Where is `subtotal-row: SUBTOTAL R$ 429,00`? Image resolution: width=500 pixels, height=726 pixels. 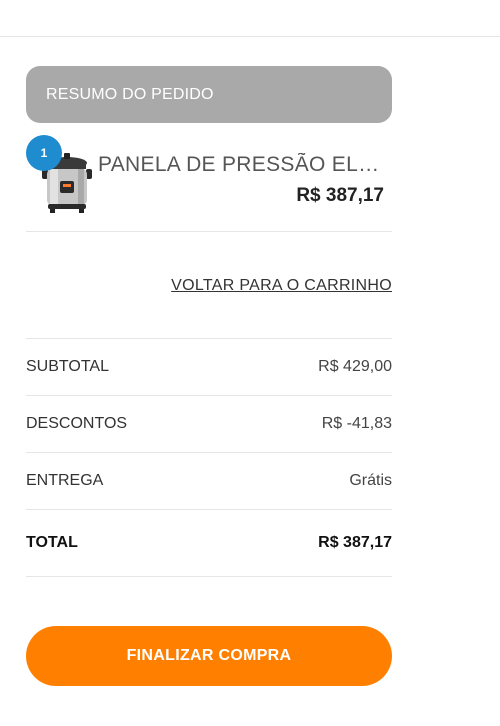 subtotal-row: SUBTOTAL R$ 429,00 is located at coordinates (209, 367).